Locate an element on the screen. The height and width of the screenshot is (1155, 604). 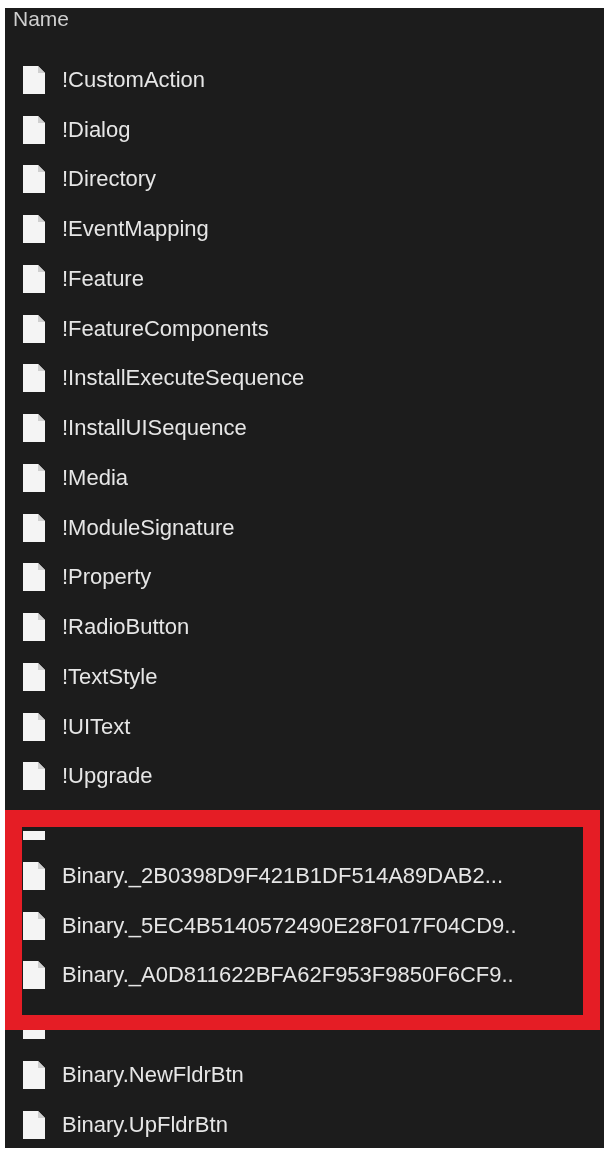
file-row: !Upgrade is located at coordinates (304, 776).